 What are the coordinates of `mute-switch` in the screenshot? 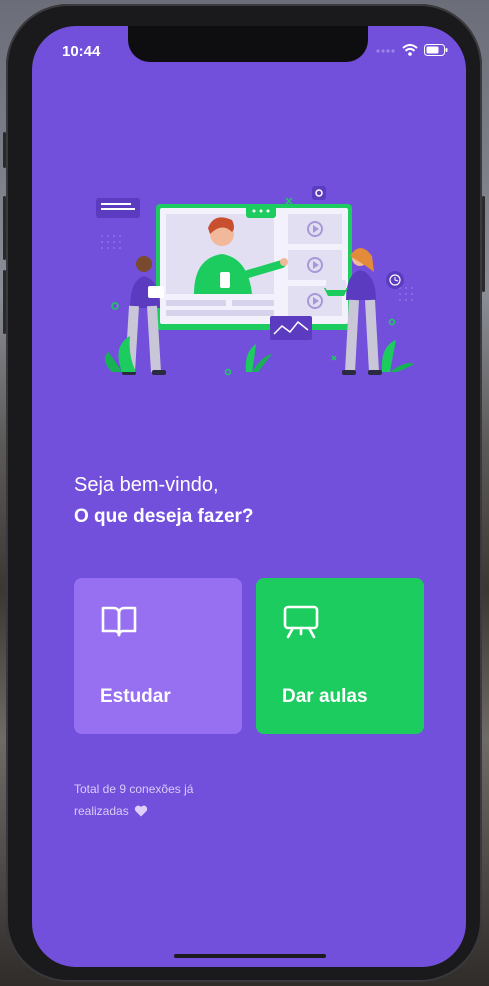 It's located at (4, 150).